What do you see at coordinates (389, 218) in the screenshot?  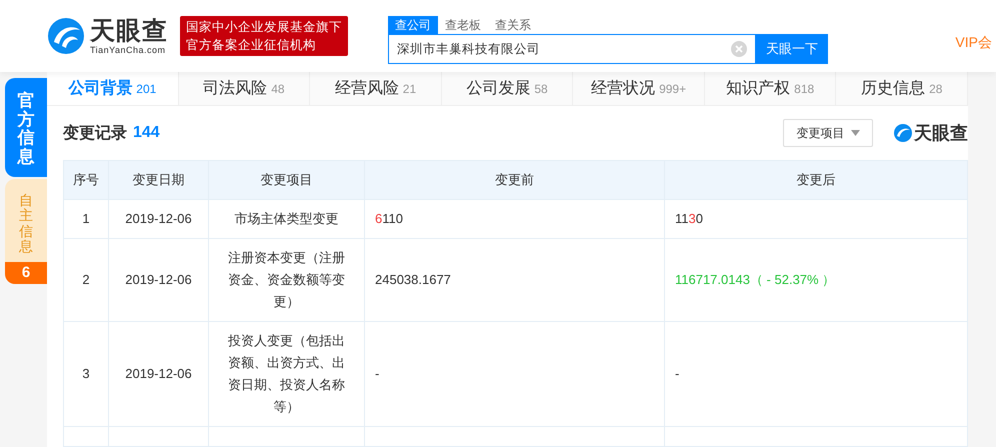 I see `before-value: 6110` at bounding box center [389, 218].